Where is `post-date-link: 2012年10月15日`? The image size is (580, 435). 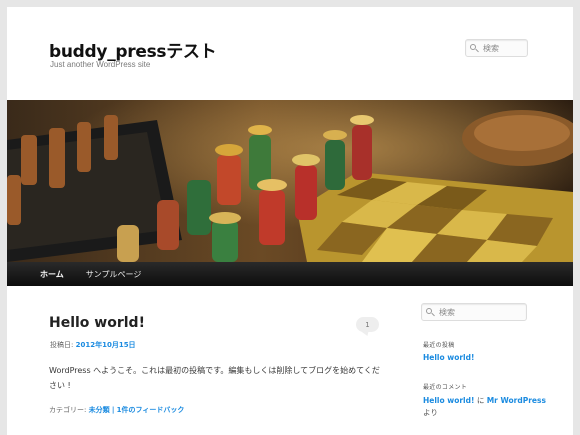 post-date-link: 2012年10月15日 is located at coordinates (106, 345).